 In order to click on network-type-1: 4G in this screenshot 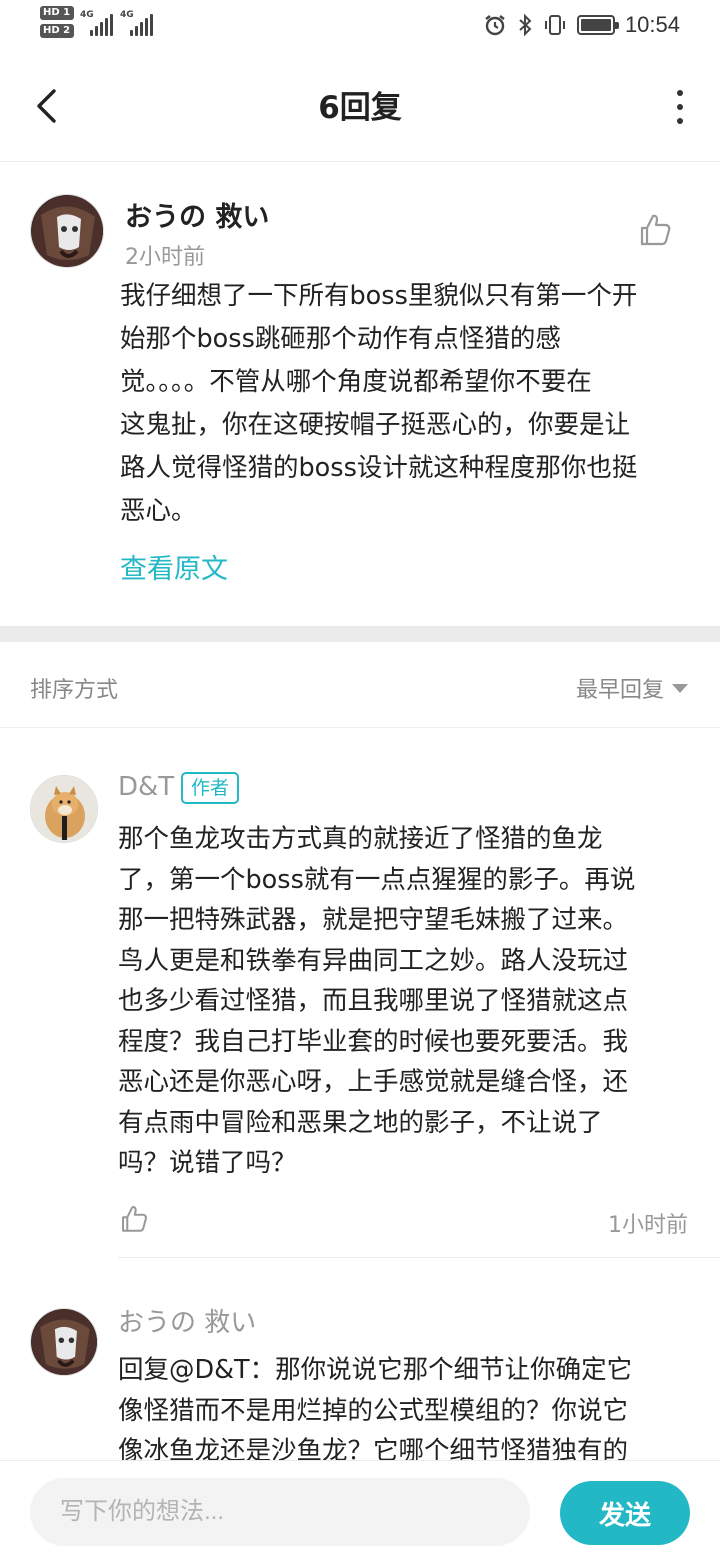, I will do `click(87, 15)`.